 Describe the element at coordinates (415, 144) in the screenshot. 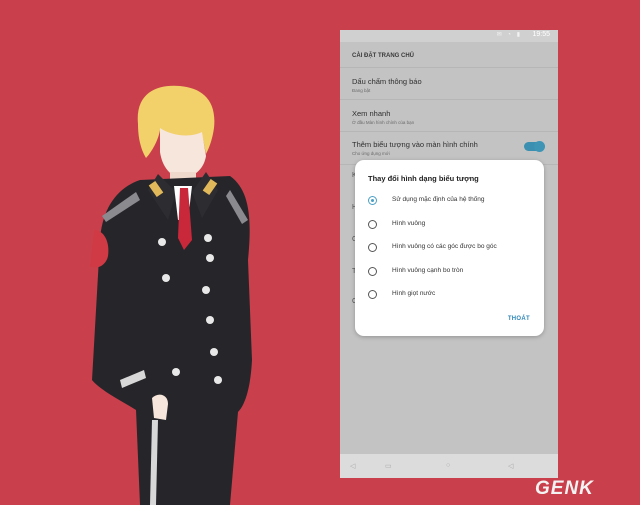

I see `setting-add-icon-title: Thêm biểu tượng vào màn hình chính` at that location.